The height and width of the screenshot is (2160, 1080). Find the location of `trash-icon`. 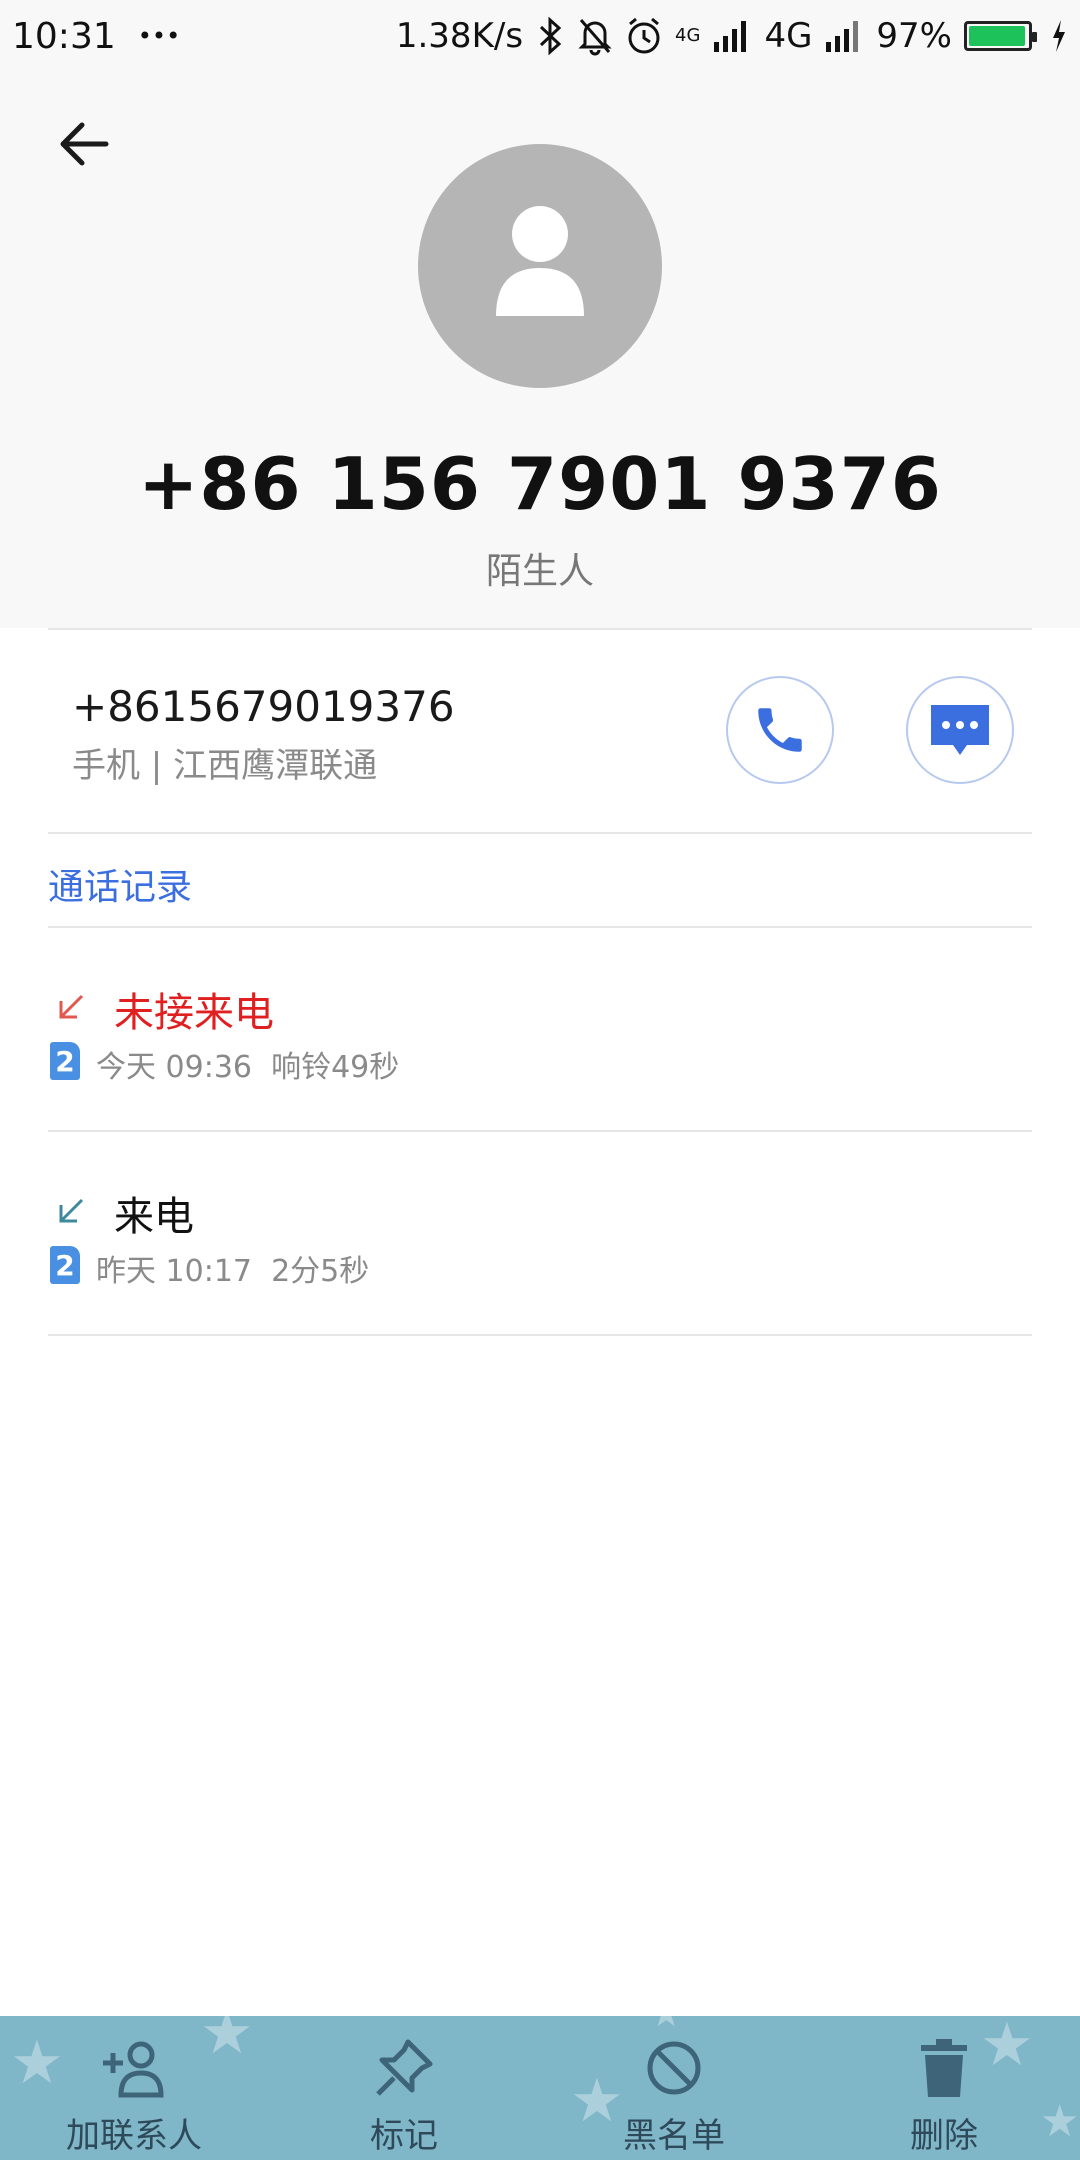

trash-icon is located at coordinates (944, 2068).